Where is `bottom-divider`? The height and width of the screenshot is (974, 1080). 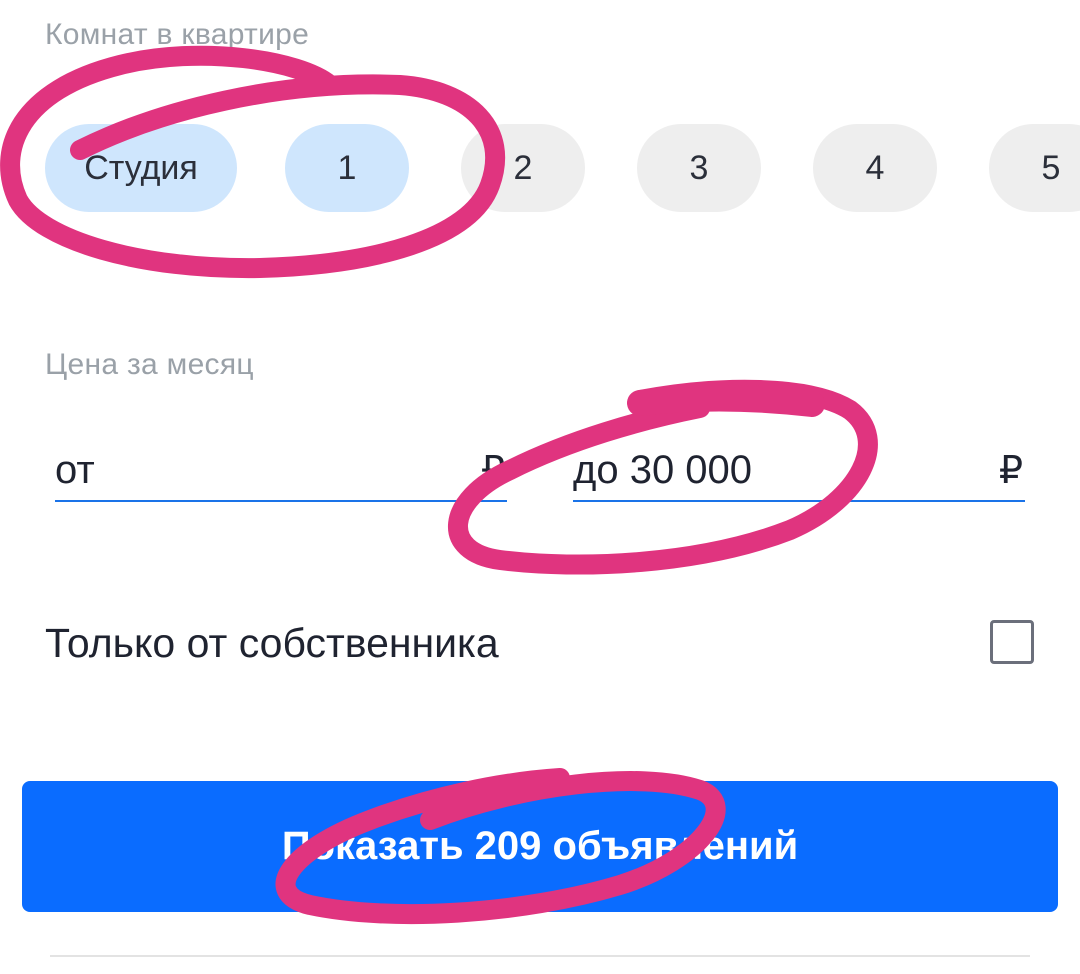
bottom-divider is located at coordinates (540, 956).